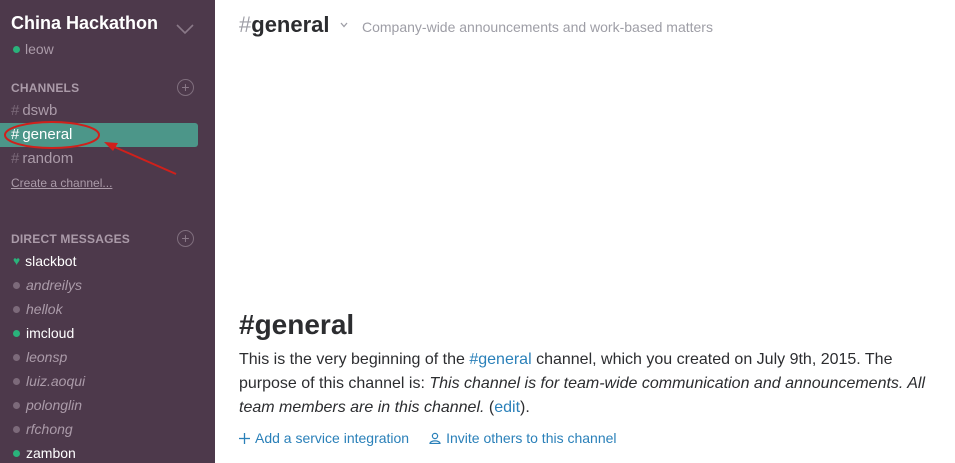 Image resolution: width=955 pixels, height=463 pixels. What do you see at coordinates (70, 239) in the screenshot?
I see `direct-messages-header: DIRECT MESSAGES` at bounding box center [70, 239].